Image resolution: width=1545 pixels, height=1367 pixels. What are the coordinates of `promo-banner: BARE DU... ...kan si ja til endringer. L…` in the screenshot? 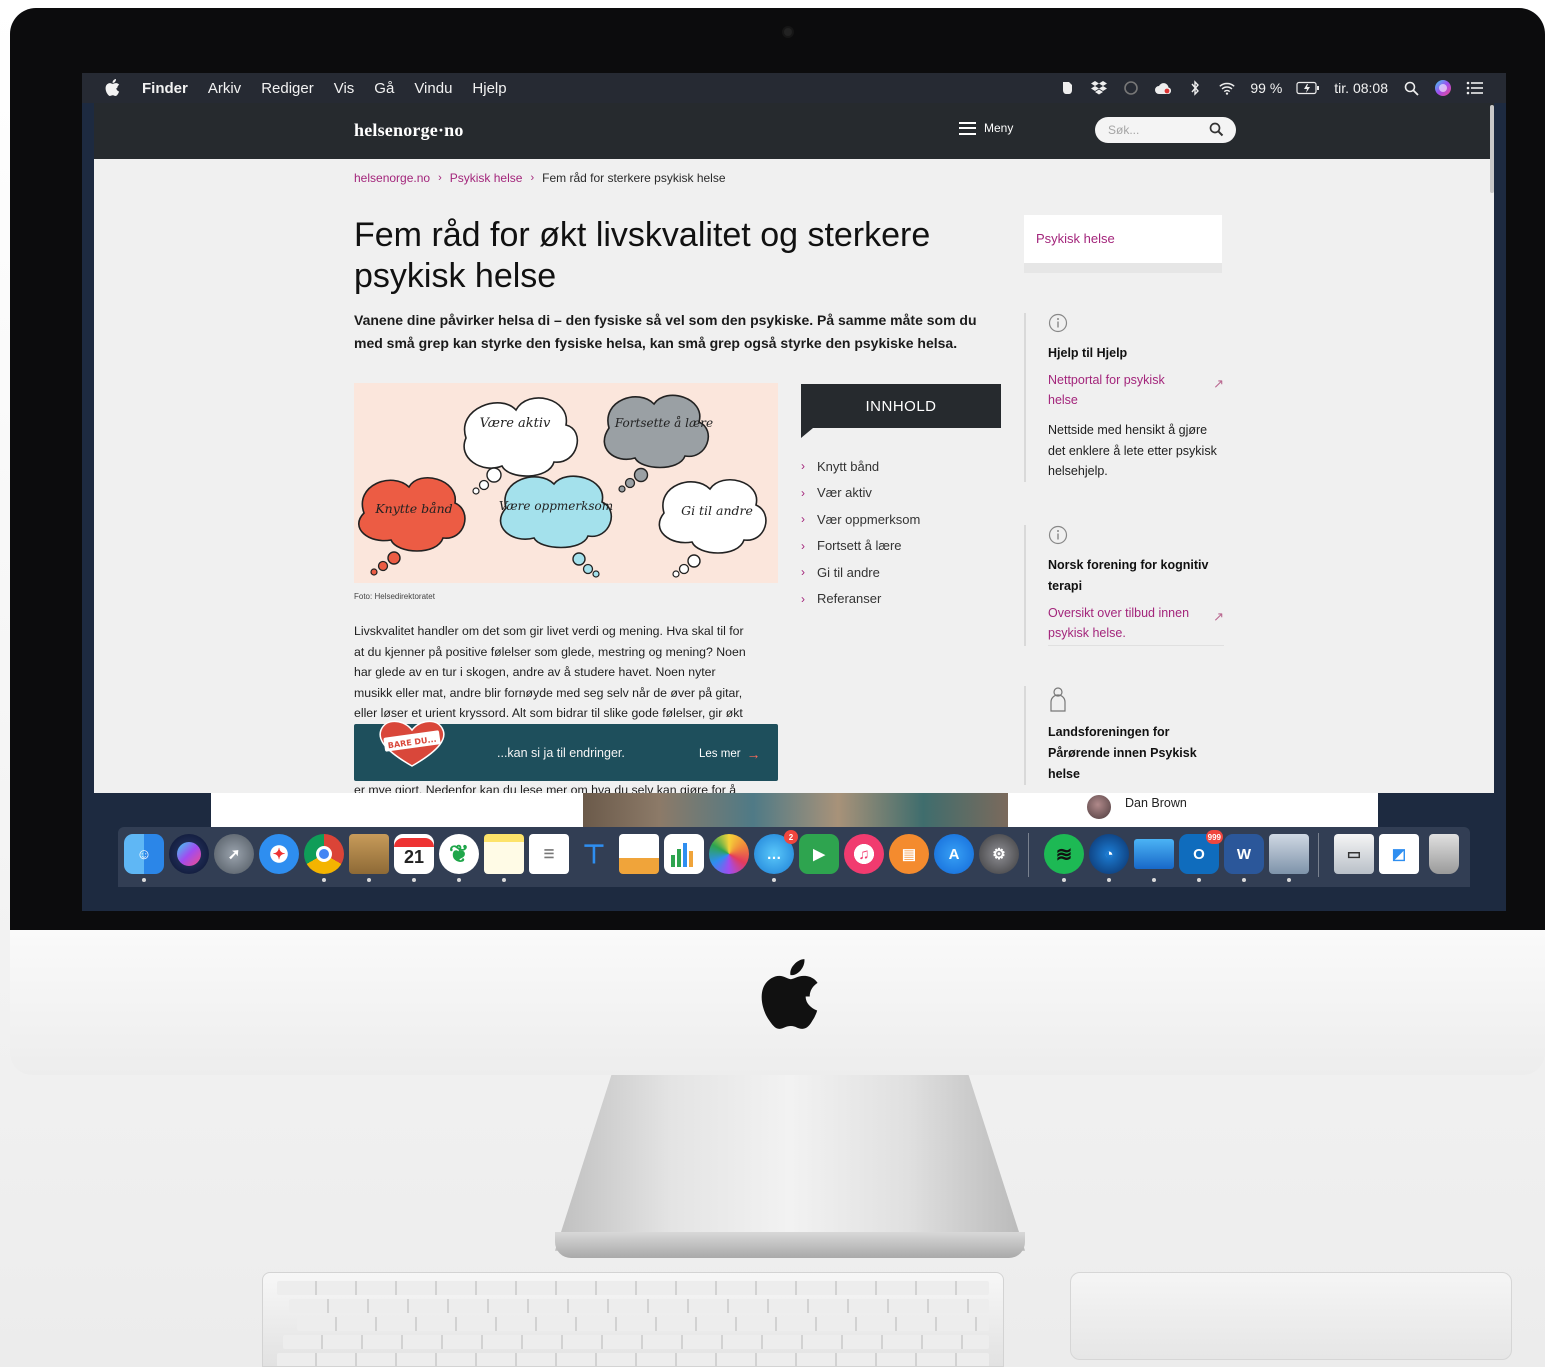 It's located at (566, 750).